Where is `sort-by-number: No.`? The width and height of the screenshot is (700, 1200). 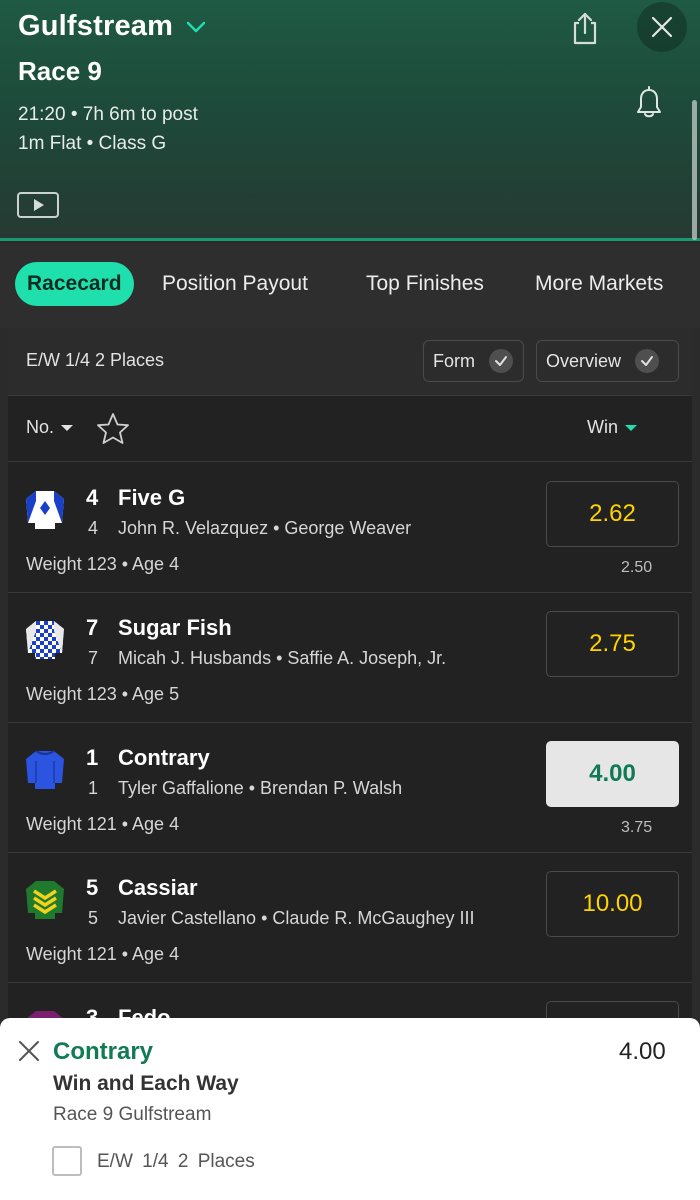
sort-by-number: No. is located at coordinates (50, 427).